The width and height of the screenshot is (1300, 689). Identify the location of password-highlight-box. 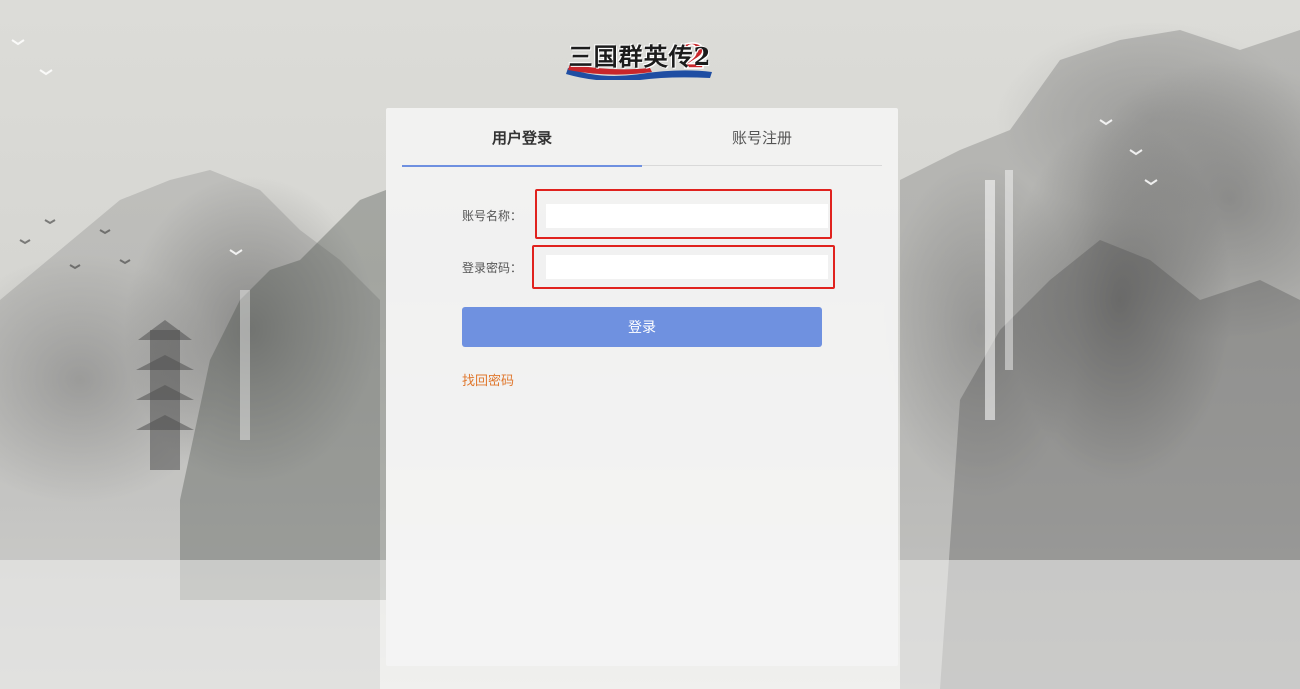
(683, 267).